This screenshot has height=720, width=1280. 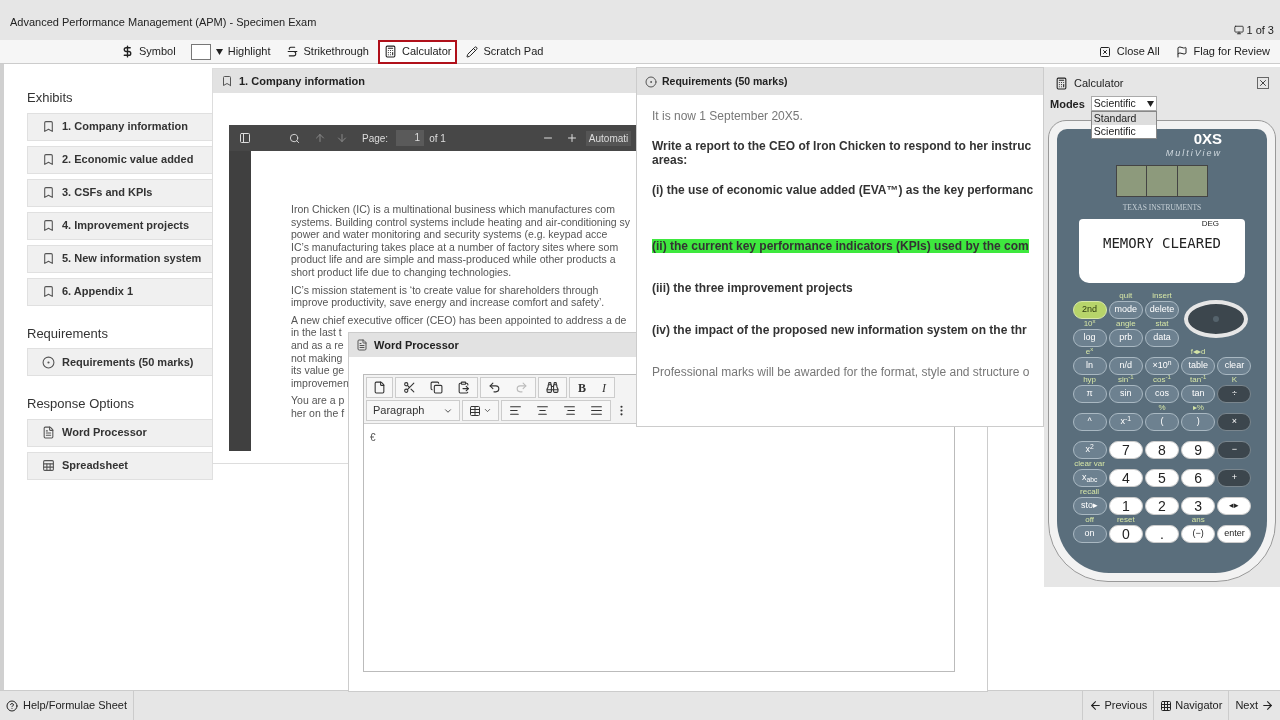 I want to click on calculator-key: 8, so click(x=1162, y=449).